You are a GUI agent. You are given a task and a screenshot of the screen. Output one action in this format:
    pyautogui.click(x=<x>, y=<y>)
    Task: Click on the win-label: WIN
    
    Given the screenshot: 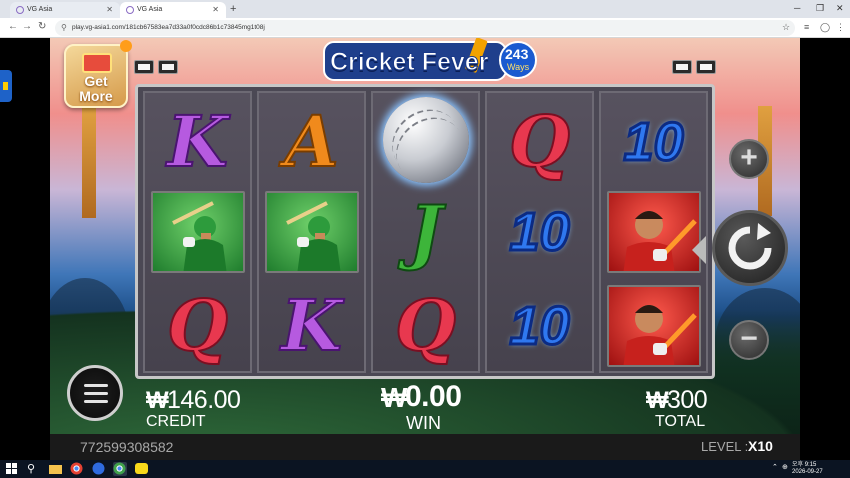 What is the action you would take?
    pyautogui.click(x=423, y=423)
    